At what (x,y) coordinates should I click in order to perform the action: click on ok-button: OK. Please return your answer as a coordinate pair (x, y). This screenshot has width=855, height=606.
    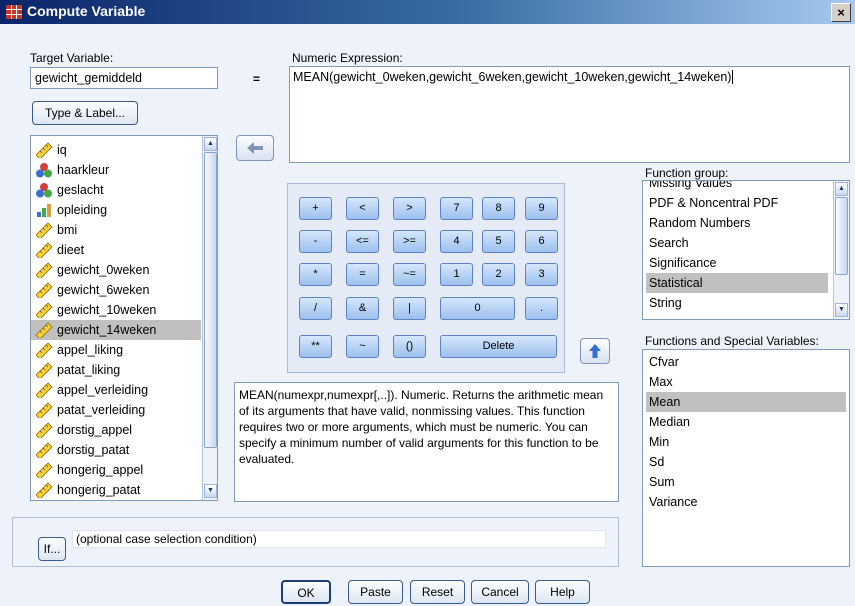
    Looking at the image, I should click on (306, 592).